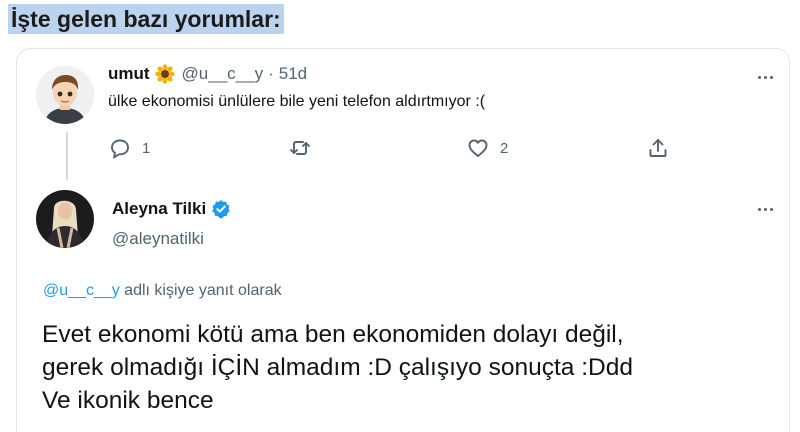  Describe the element at coordinates (223, 74) in the screenshot. I see `tweet1-handle: @u__c__y` at that location.